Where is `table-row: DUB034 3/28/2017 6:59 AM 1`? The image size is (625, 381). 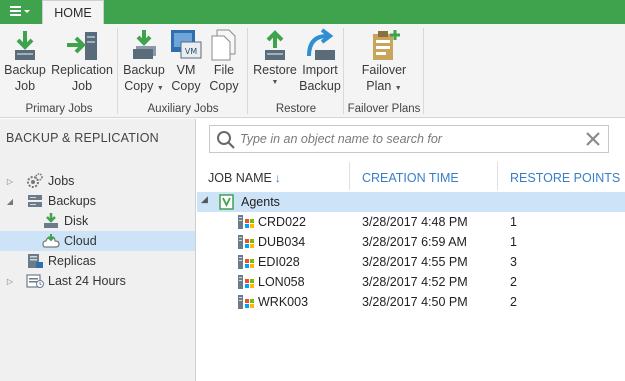 table-row: DUB034 3/28/2017 6:59 AM 1 is located at coordinates (411, 242).